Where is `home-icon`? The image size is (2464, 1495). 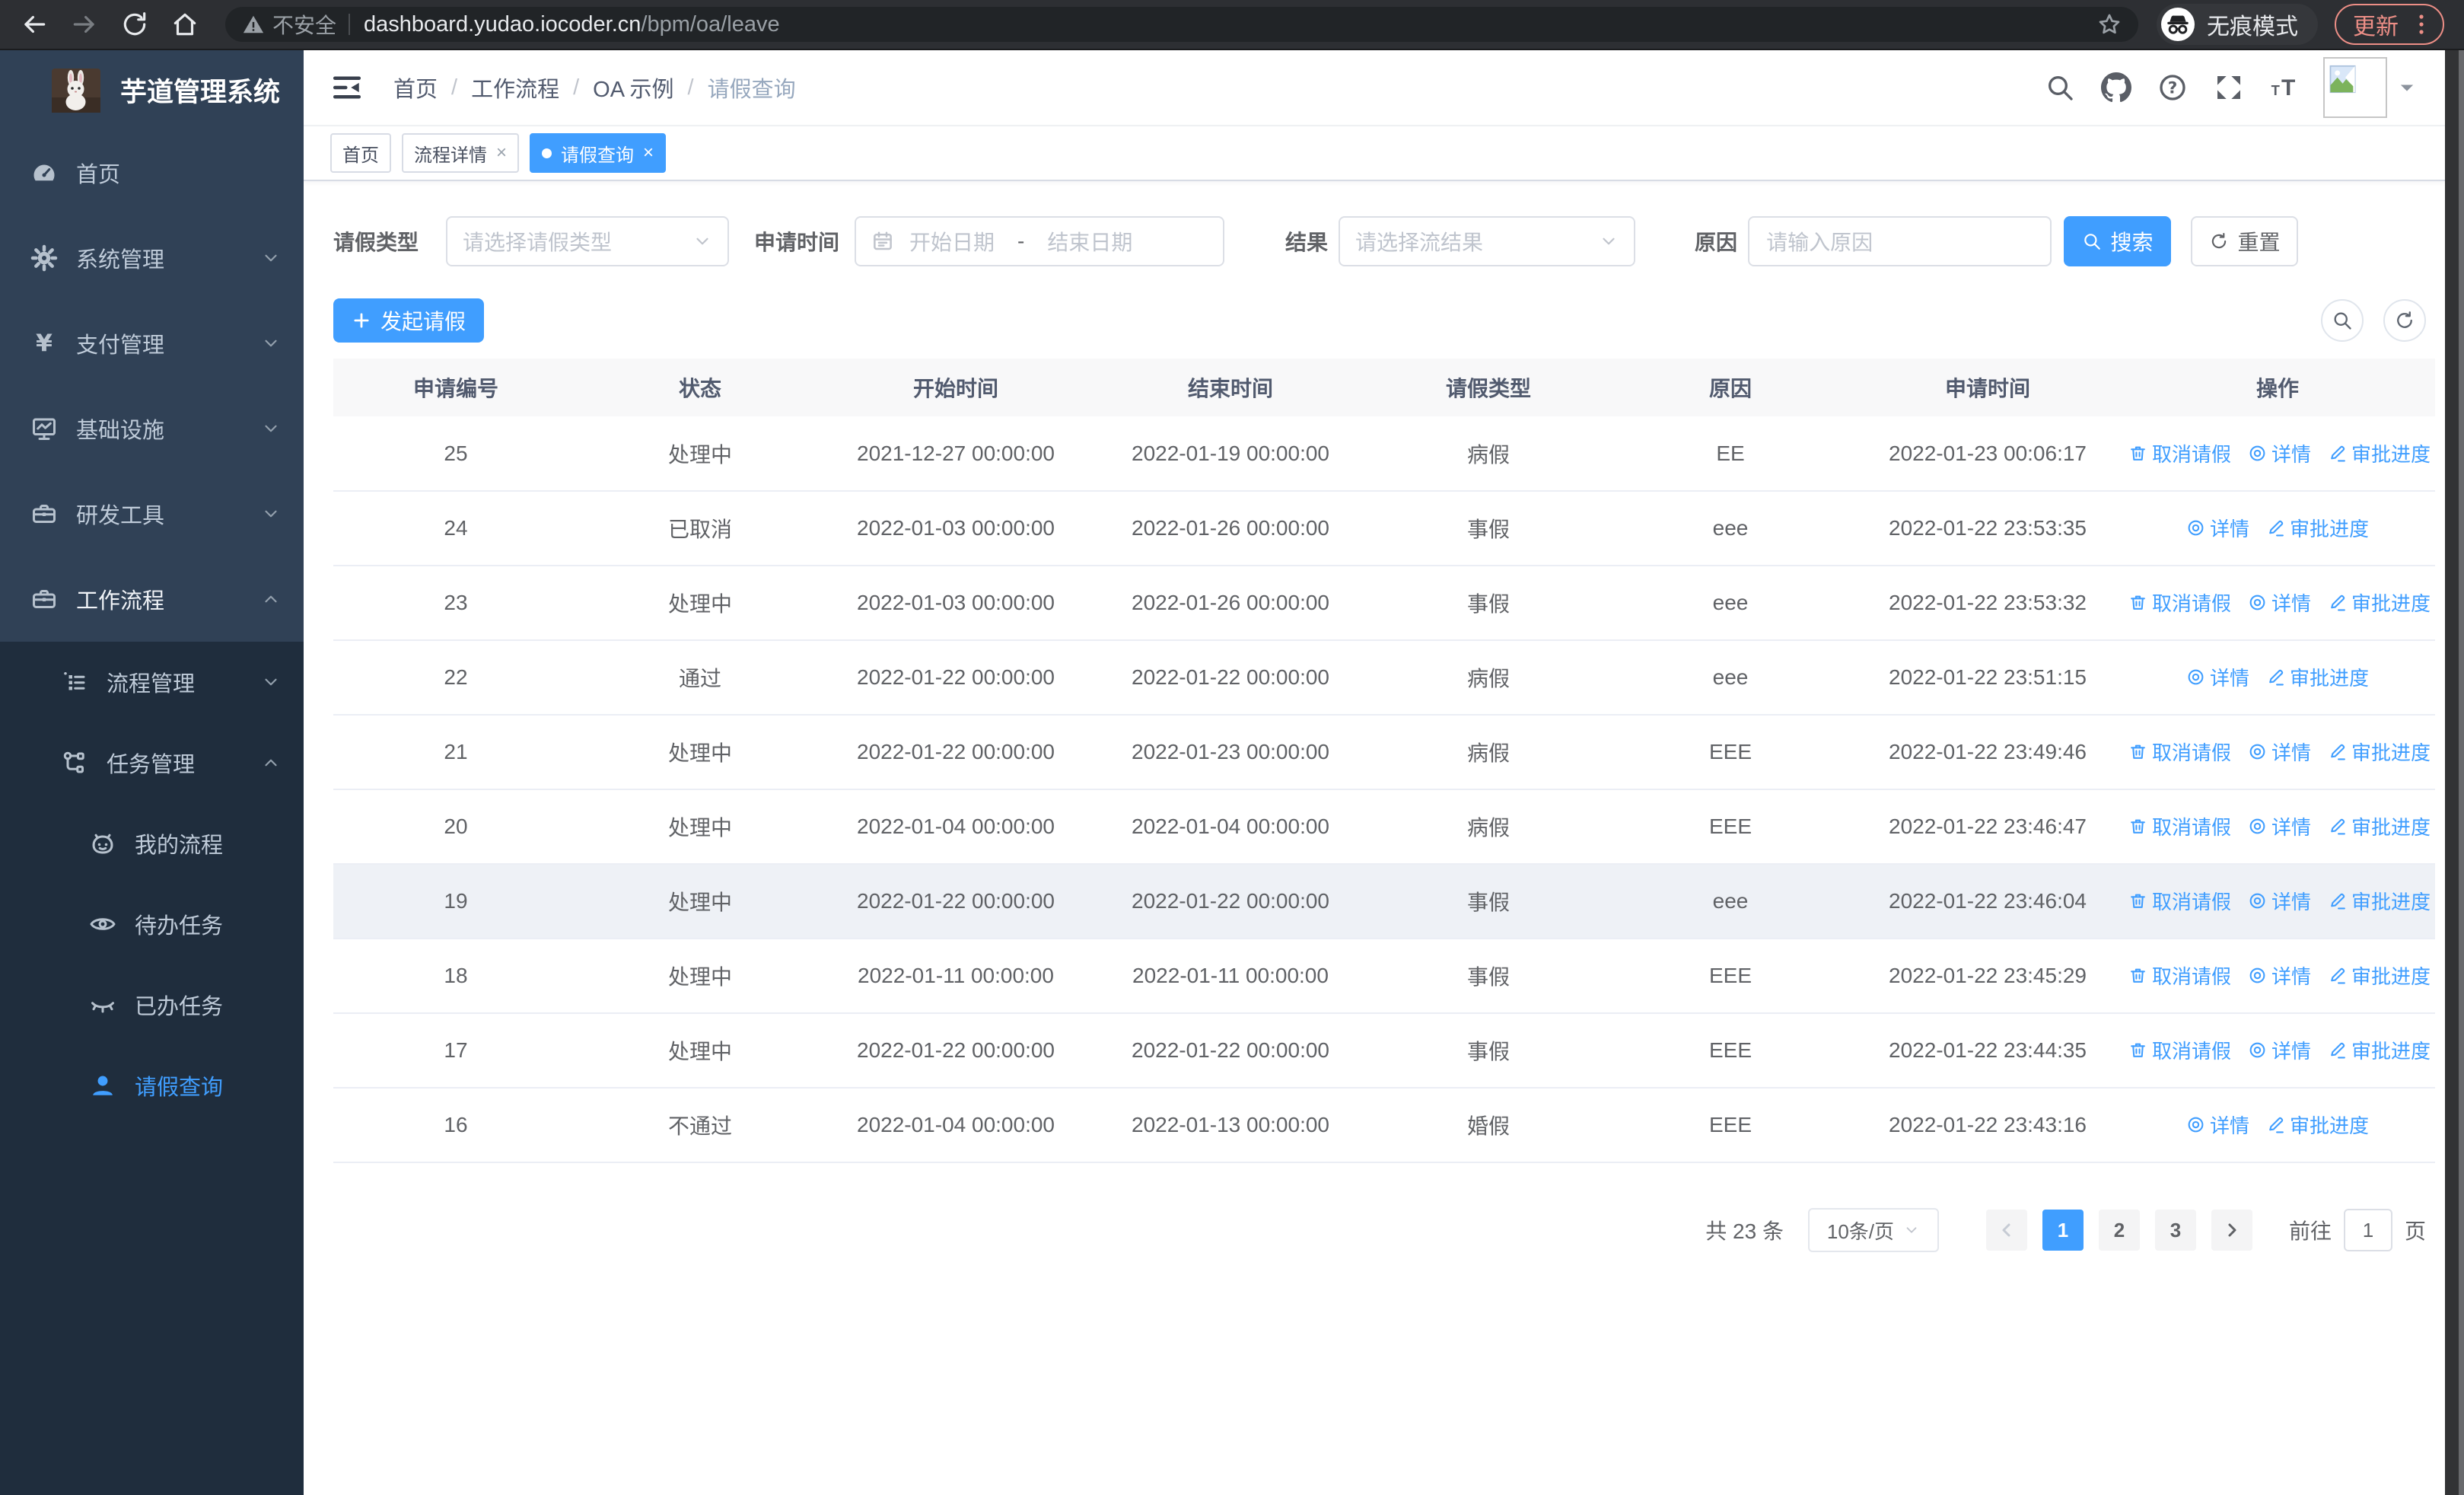
home-icon is located at coordinates (184, 25).